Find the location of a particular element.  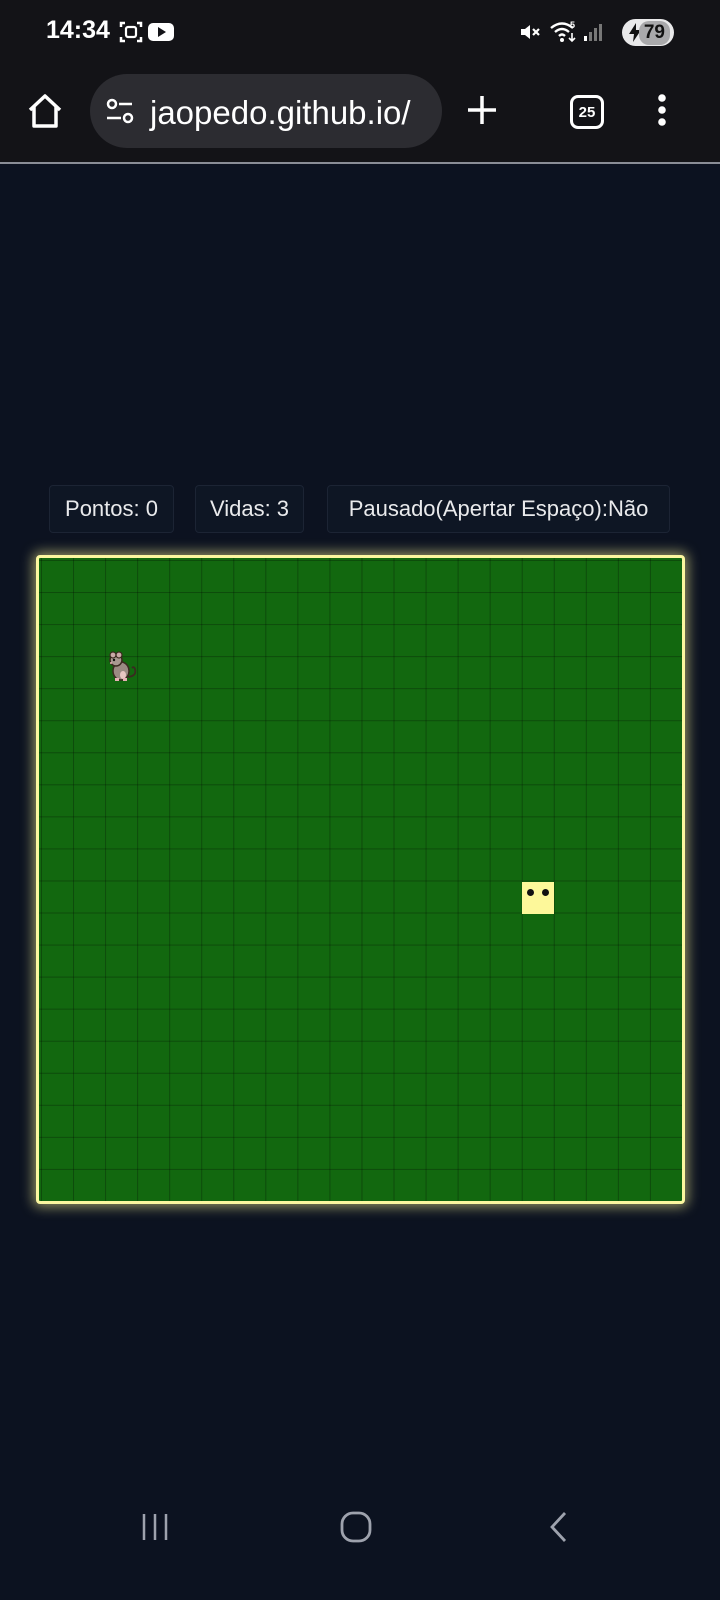

url-text: jaopedo.github.io/ is located at coordinates (280, 113).